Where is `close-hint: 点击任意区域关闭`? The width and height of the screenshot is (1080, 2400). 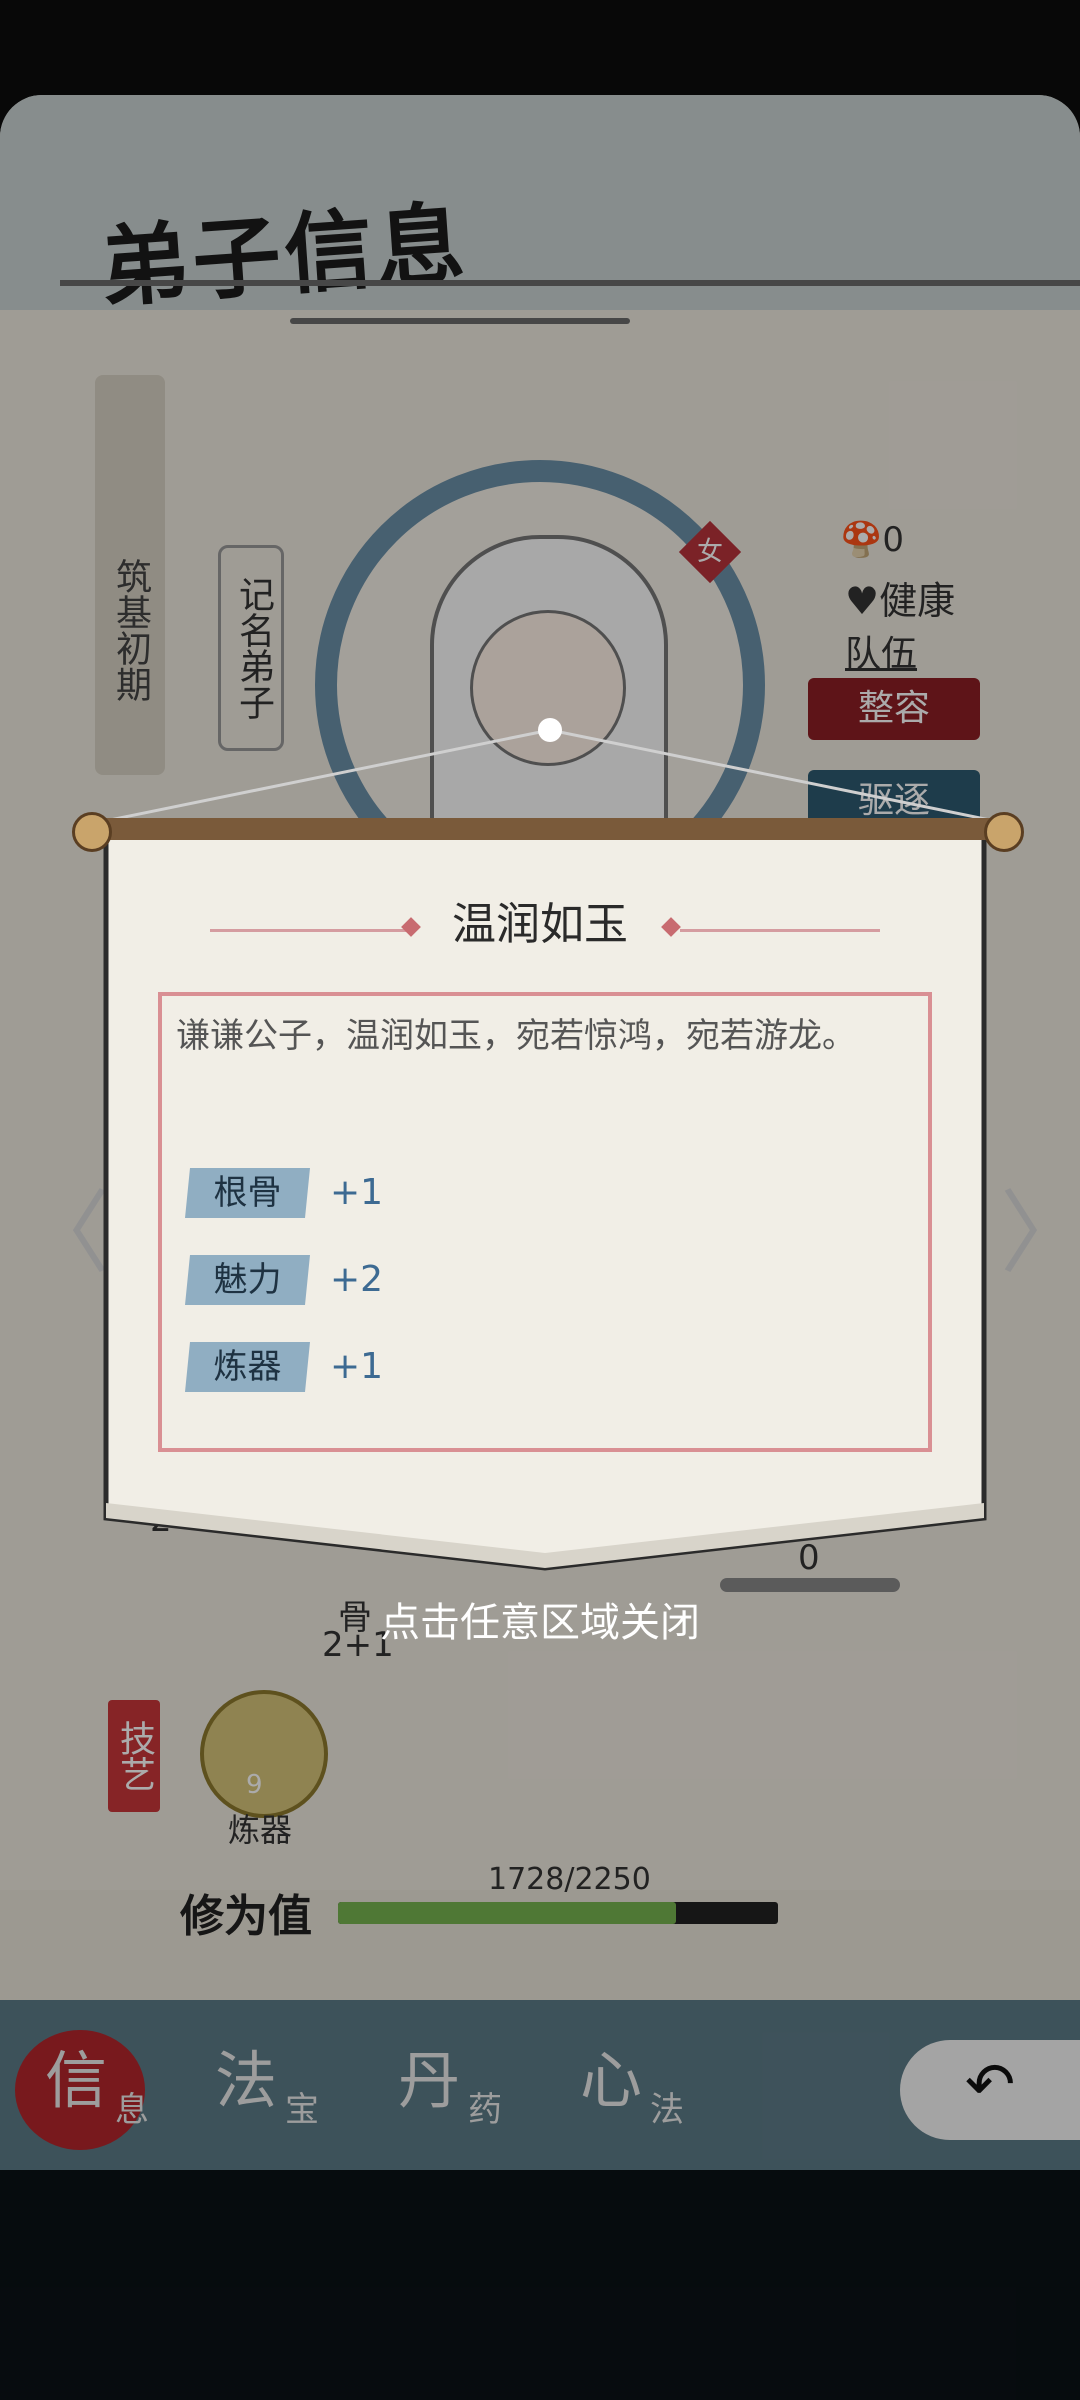 close-hint: 点击任意区域关闭 is located at coordinates (540, 1619).